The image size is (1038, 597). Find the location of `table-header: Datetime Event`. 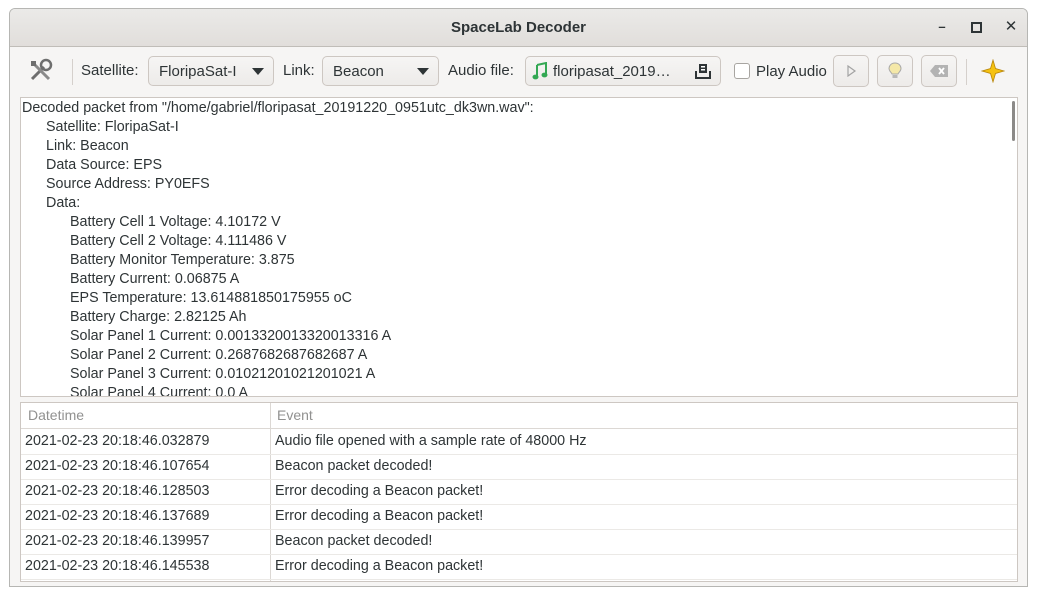

table-header: Datetime Event is located at coordinates (519, 416).